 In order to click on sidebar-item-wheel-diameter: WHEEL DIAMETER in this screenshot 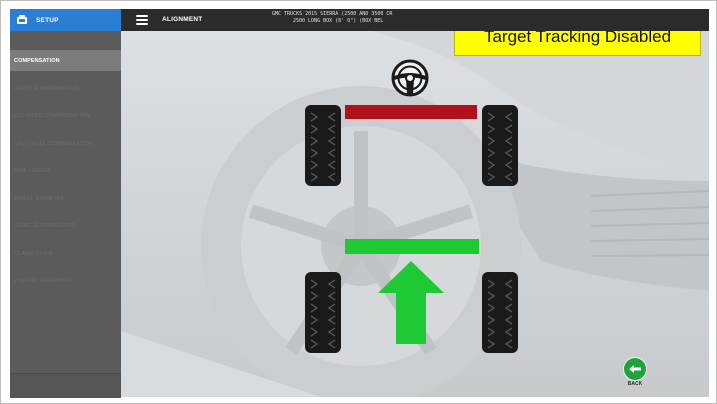, I will do `click(65, 199)`.